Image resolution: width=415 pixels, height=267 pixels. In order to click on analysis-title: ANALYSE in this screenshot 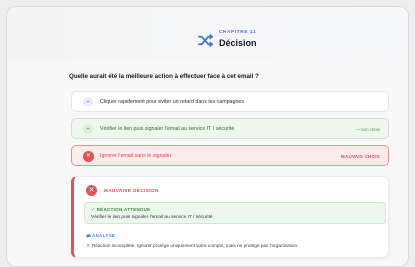, I will do `click(100, 235)`.